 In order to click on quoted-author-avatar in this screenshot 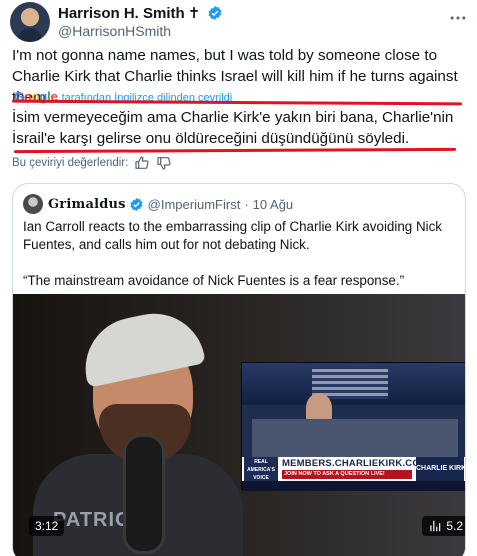, I will do `click(33, 204)`.